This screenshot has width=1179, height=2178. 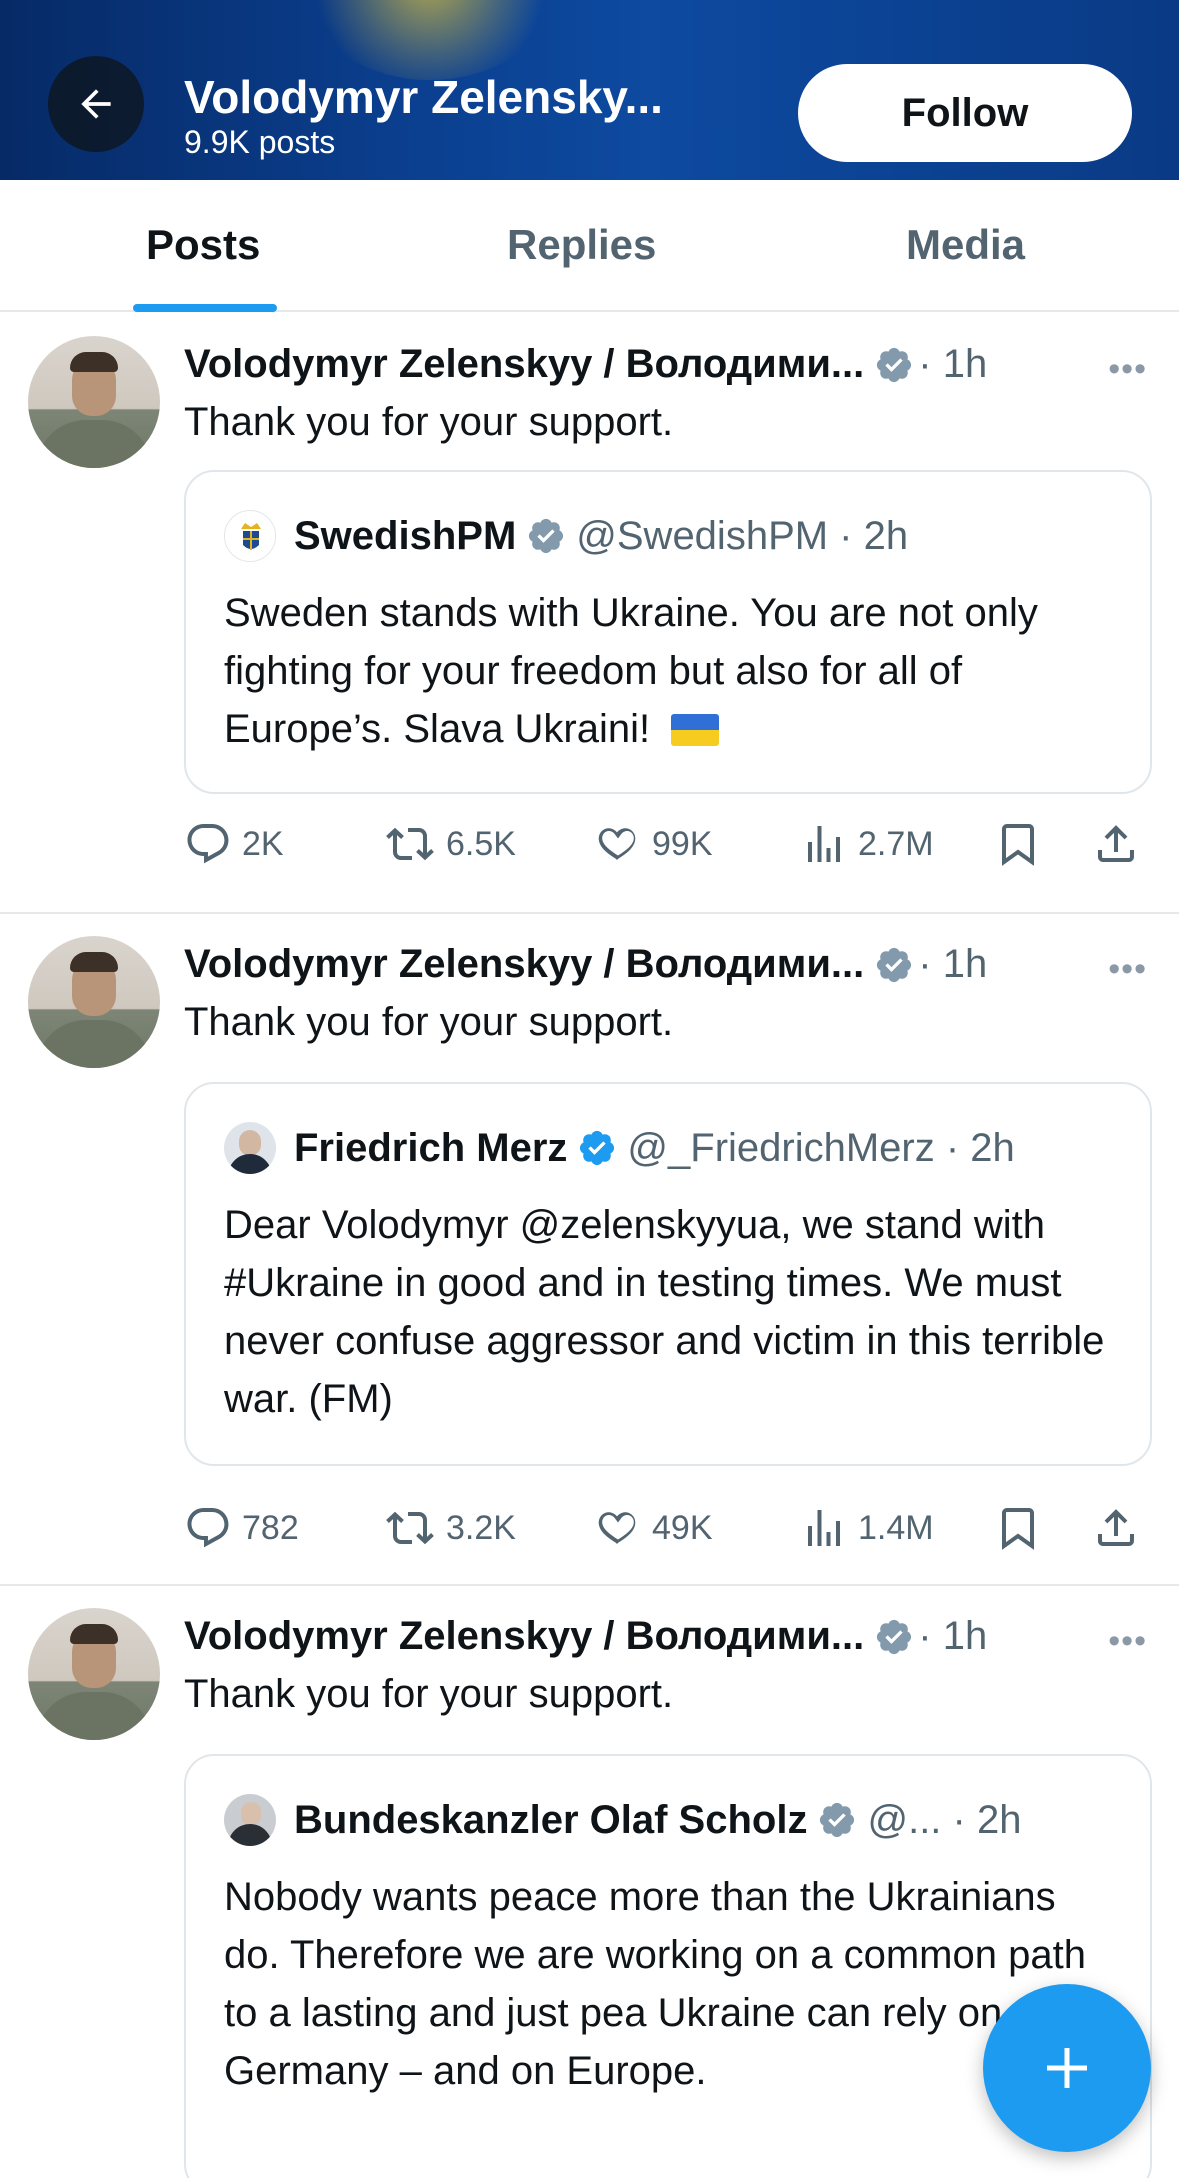 I want to click on arrow-left-icon, so click(x=96, y=104).